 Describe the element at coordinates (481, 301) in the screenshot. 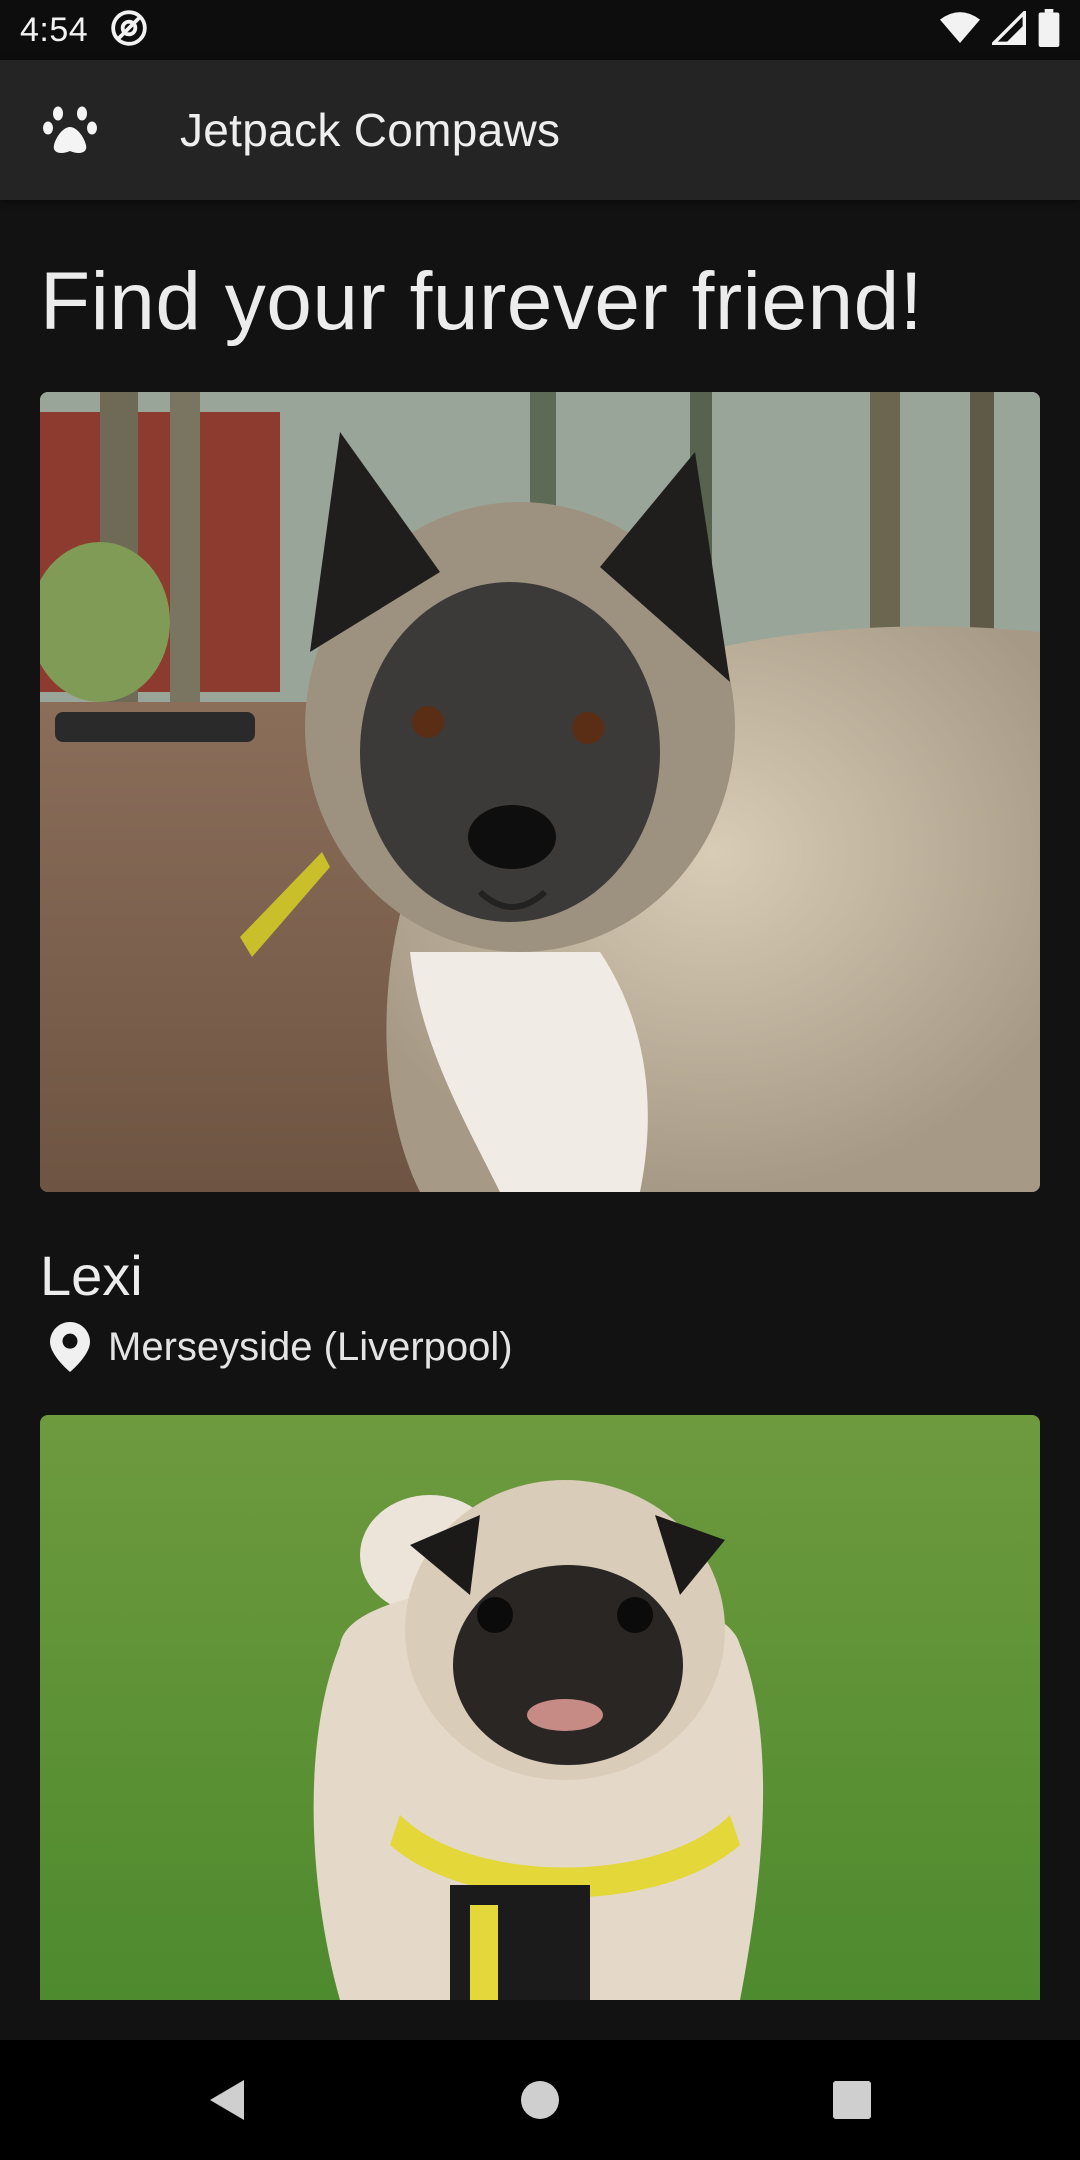

I see `page-headline: Find your furever friend!` at that location.